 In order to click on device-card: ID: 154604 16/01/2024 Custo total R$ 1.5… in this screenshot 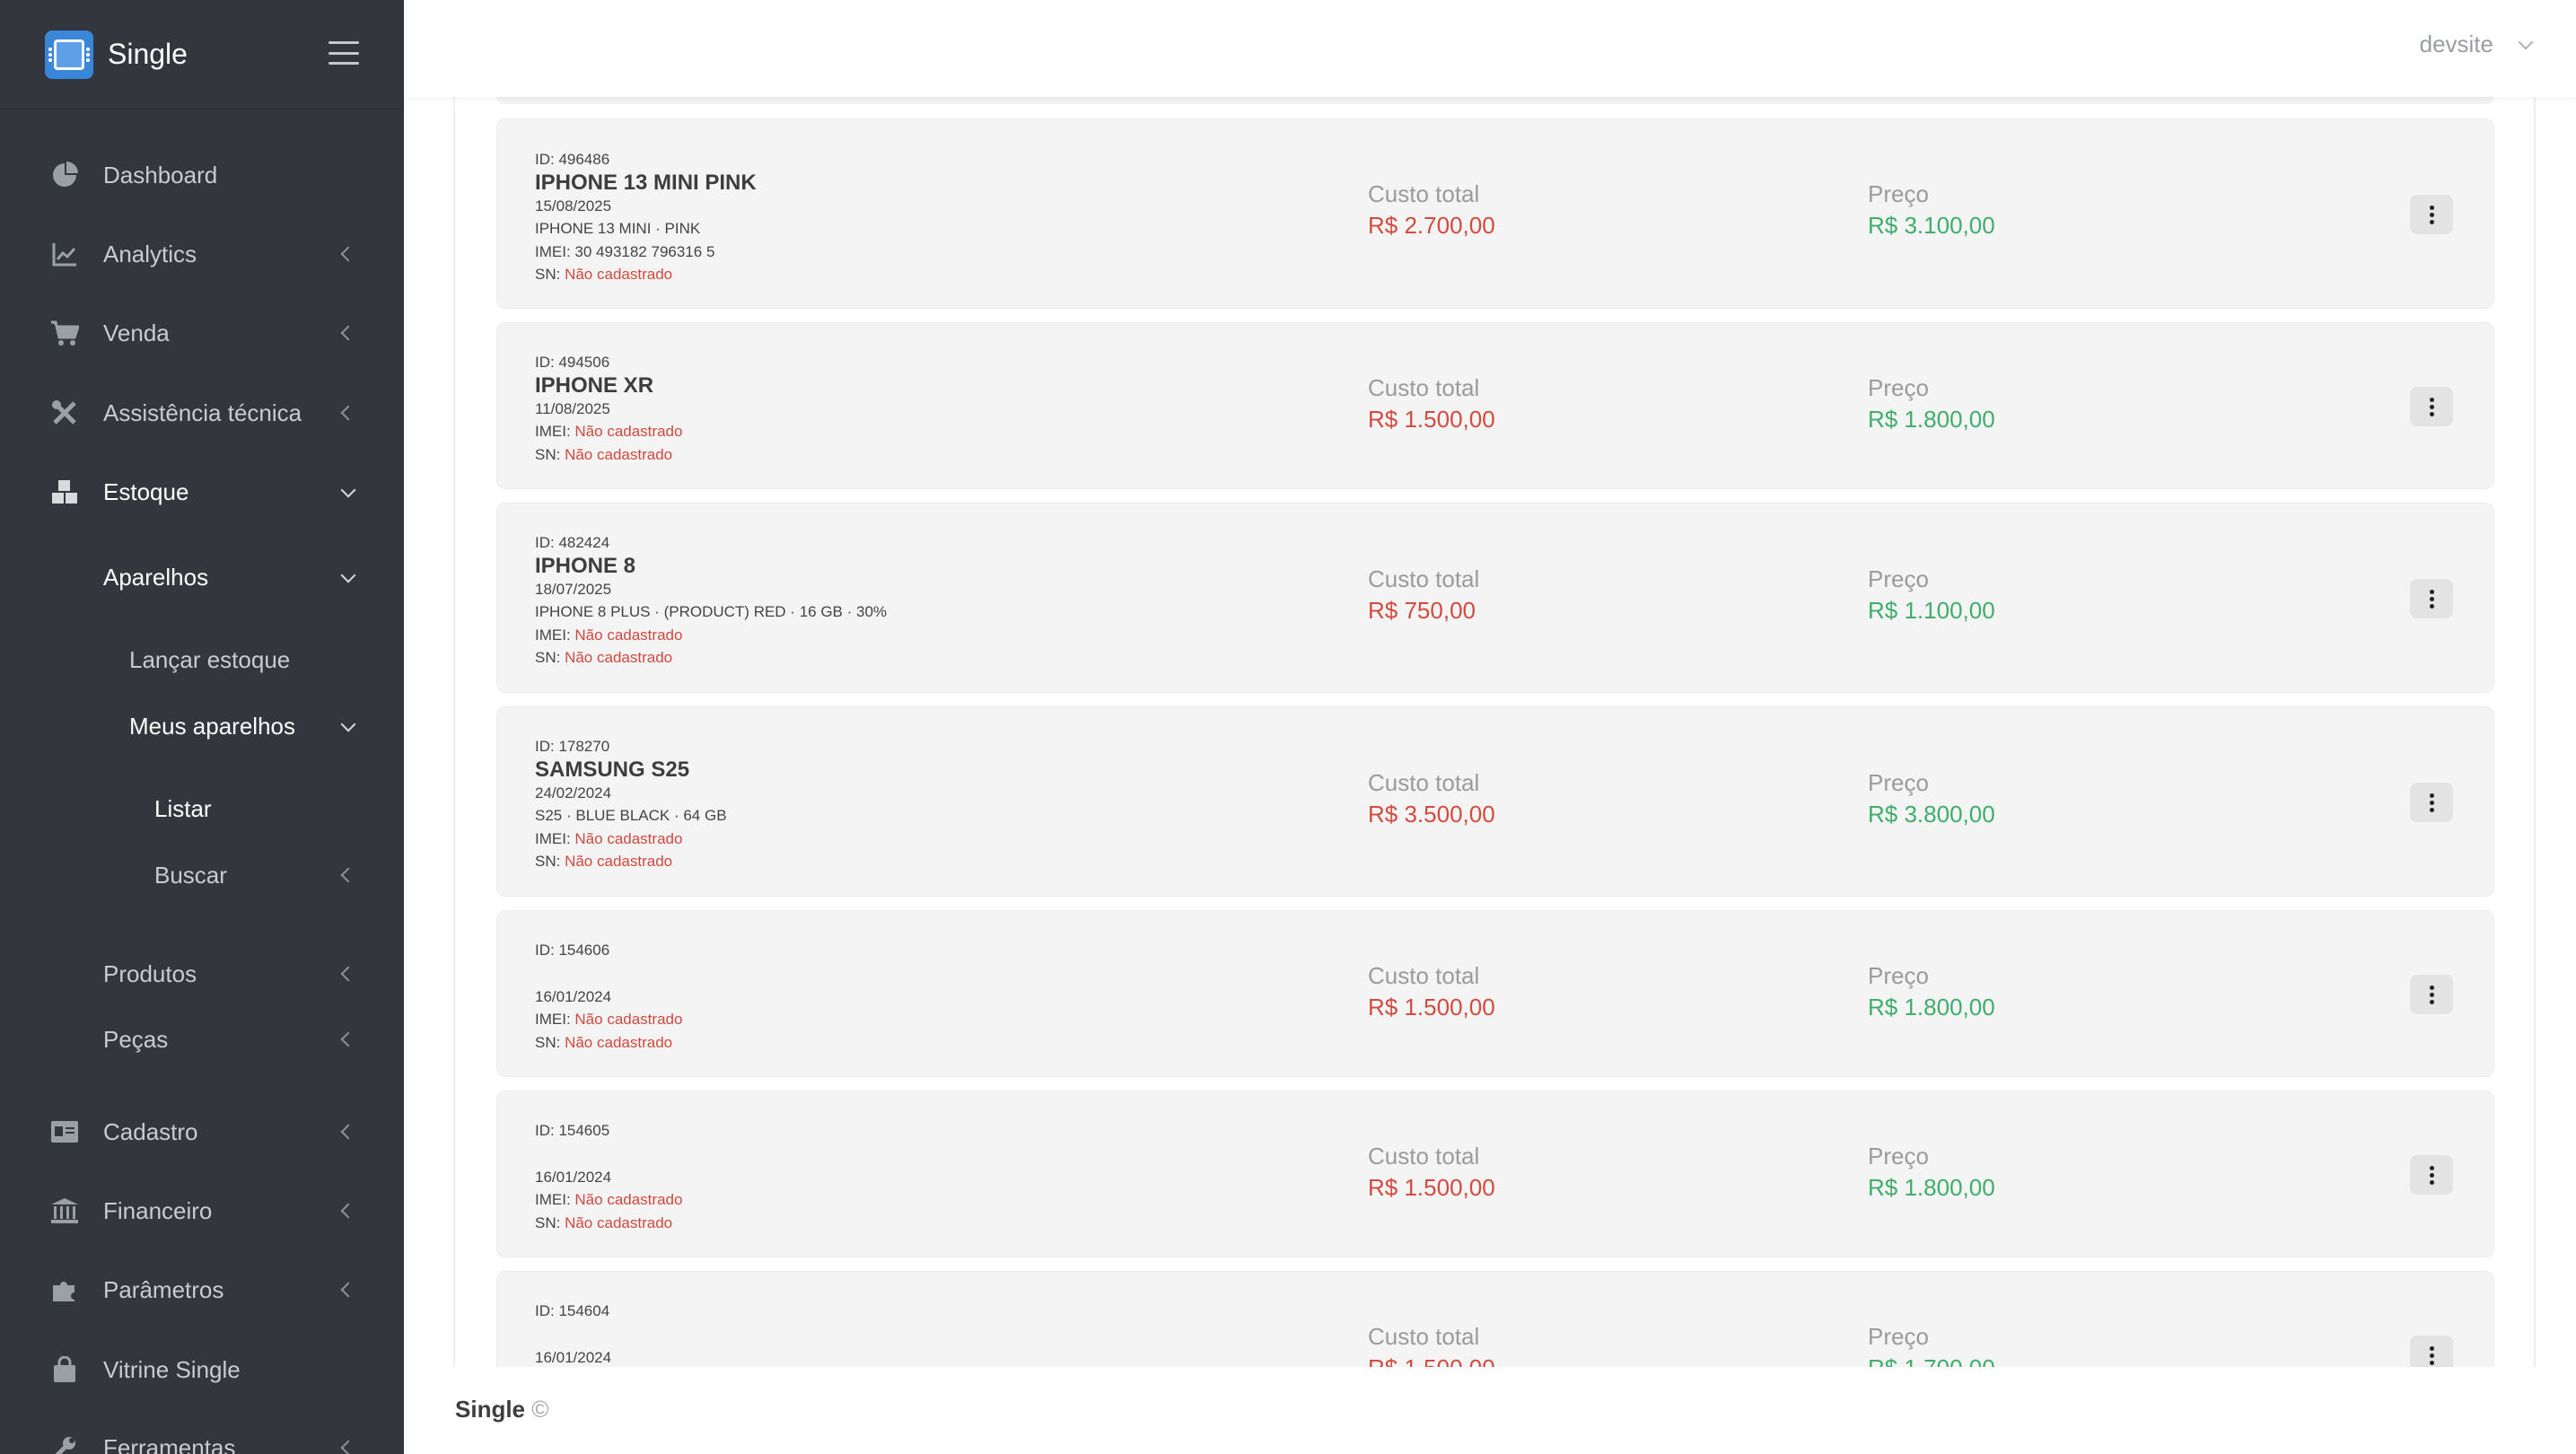, I will do `click(1495, 1319)`.